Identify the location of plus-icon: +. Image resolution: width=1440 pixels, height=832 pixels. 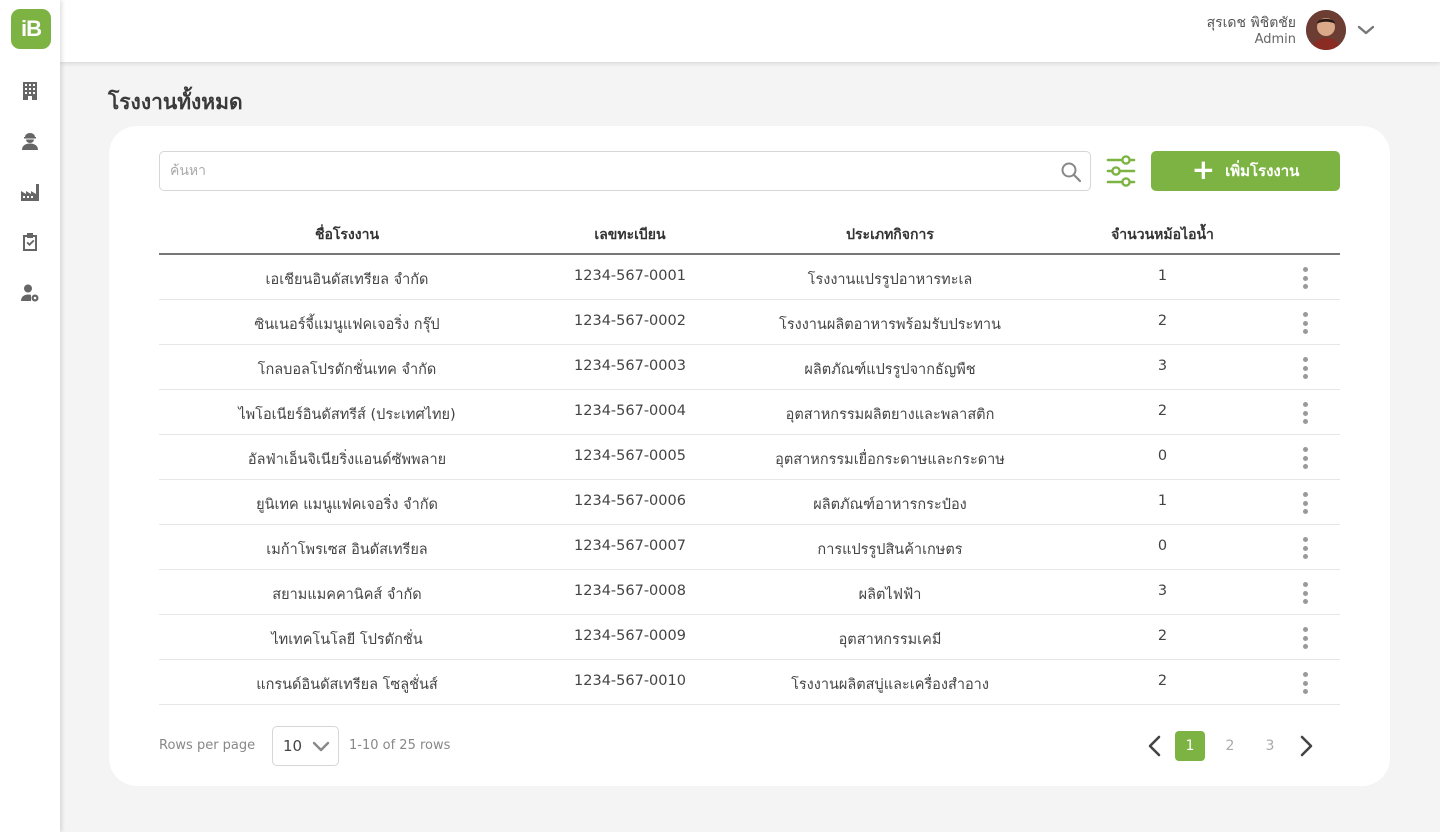
(1203, 169).